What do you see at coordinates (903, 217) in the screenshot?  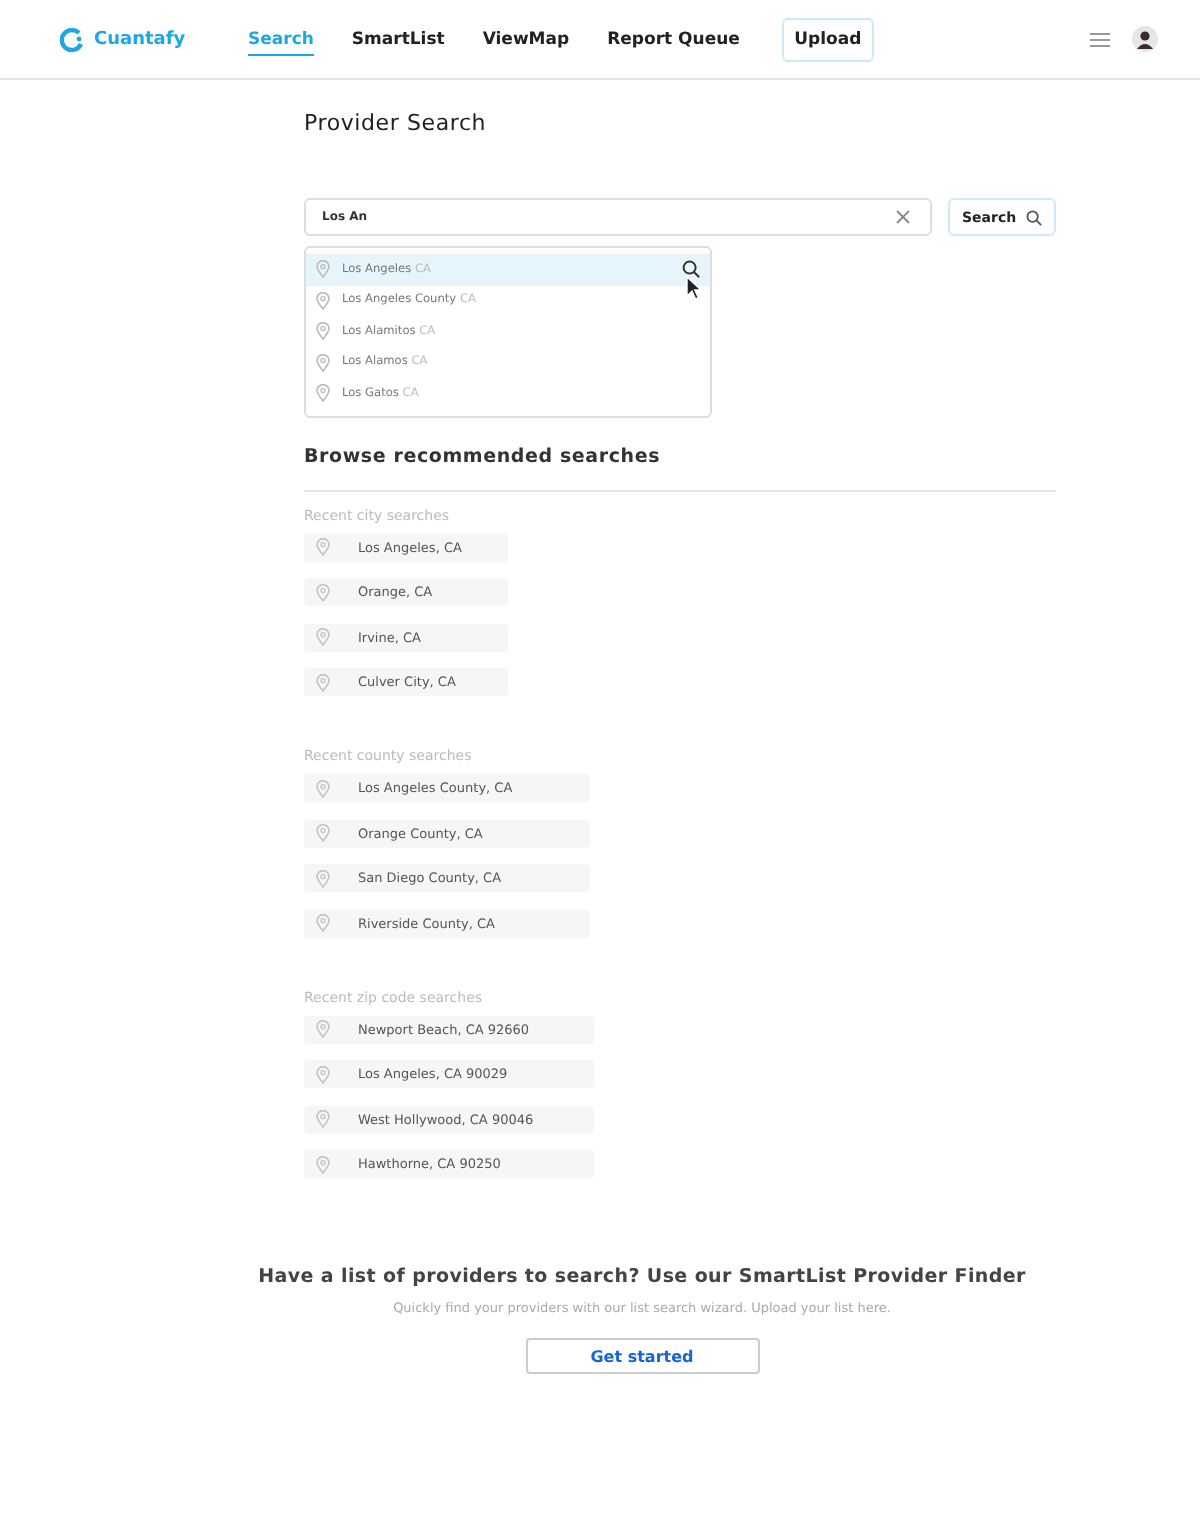 I see `clear-icon` at bounding box center [903, 217].